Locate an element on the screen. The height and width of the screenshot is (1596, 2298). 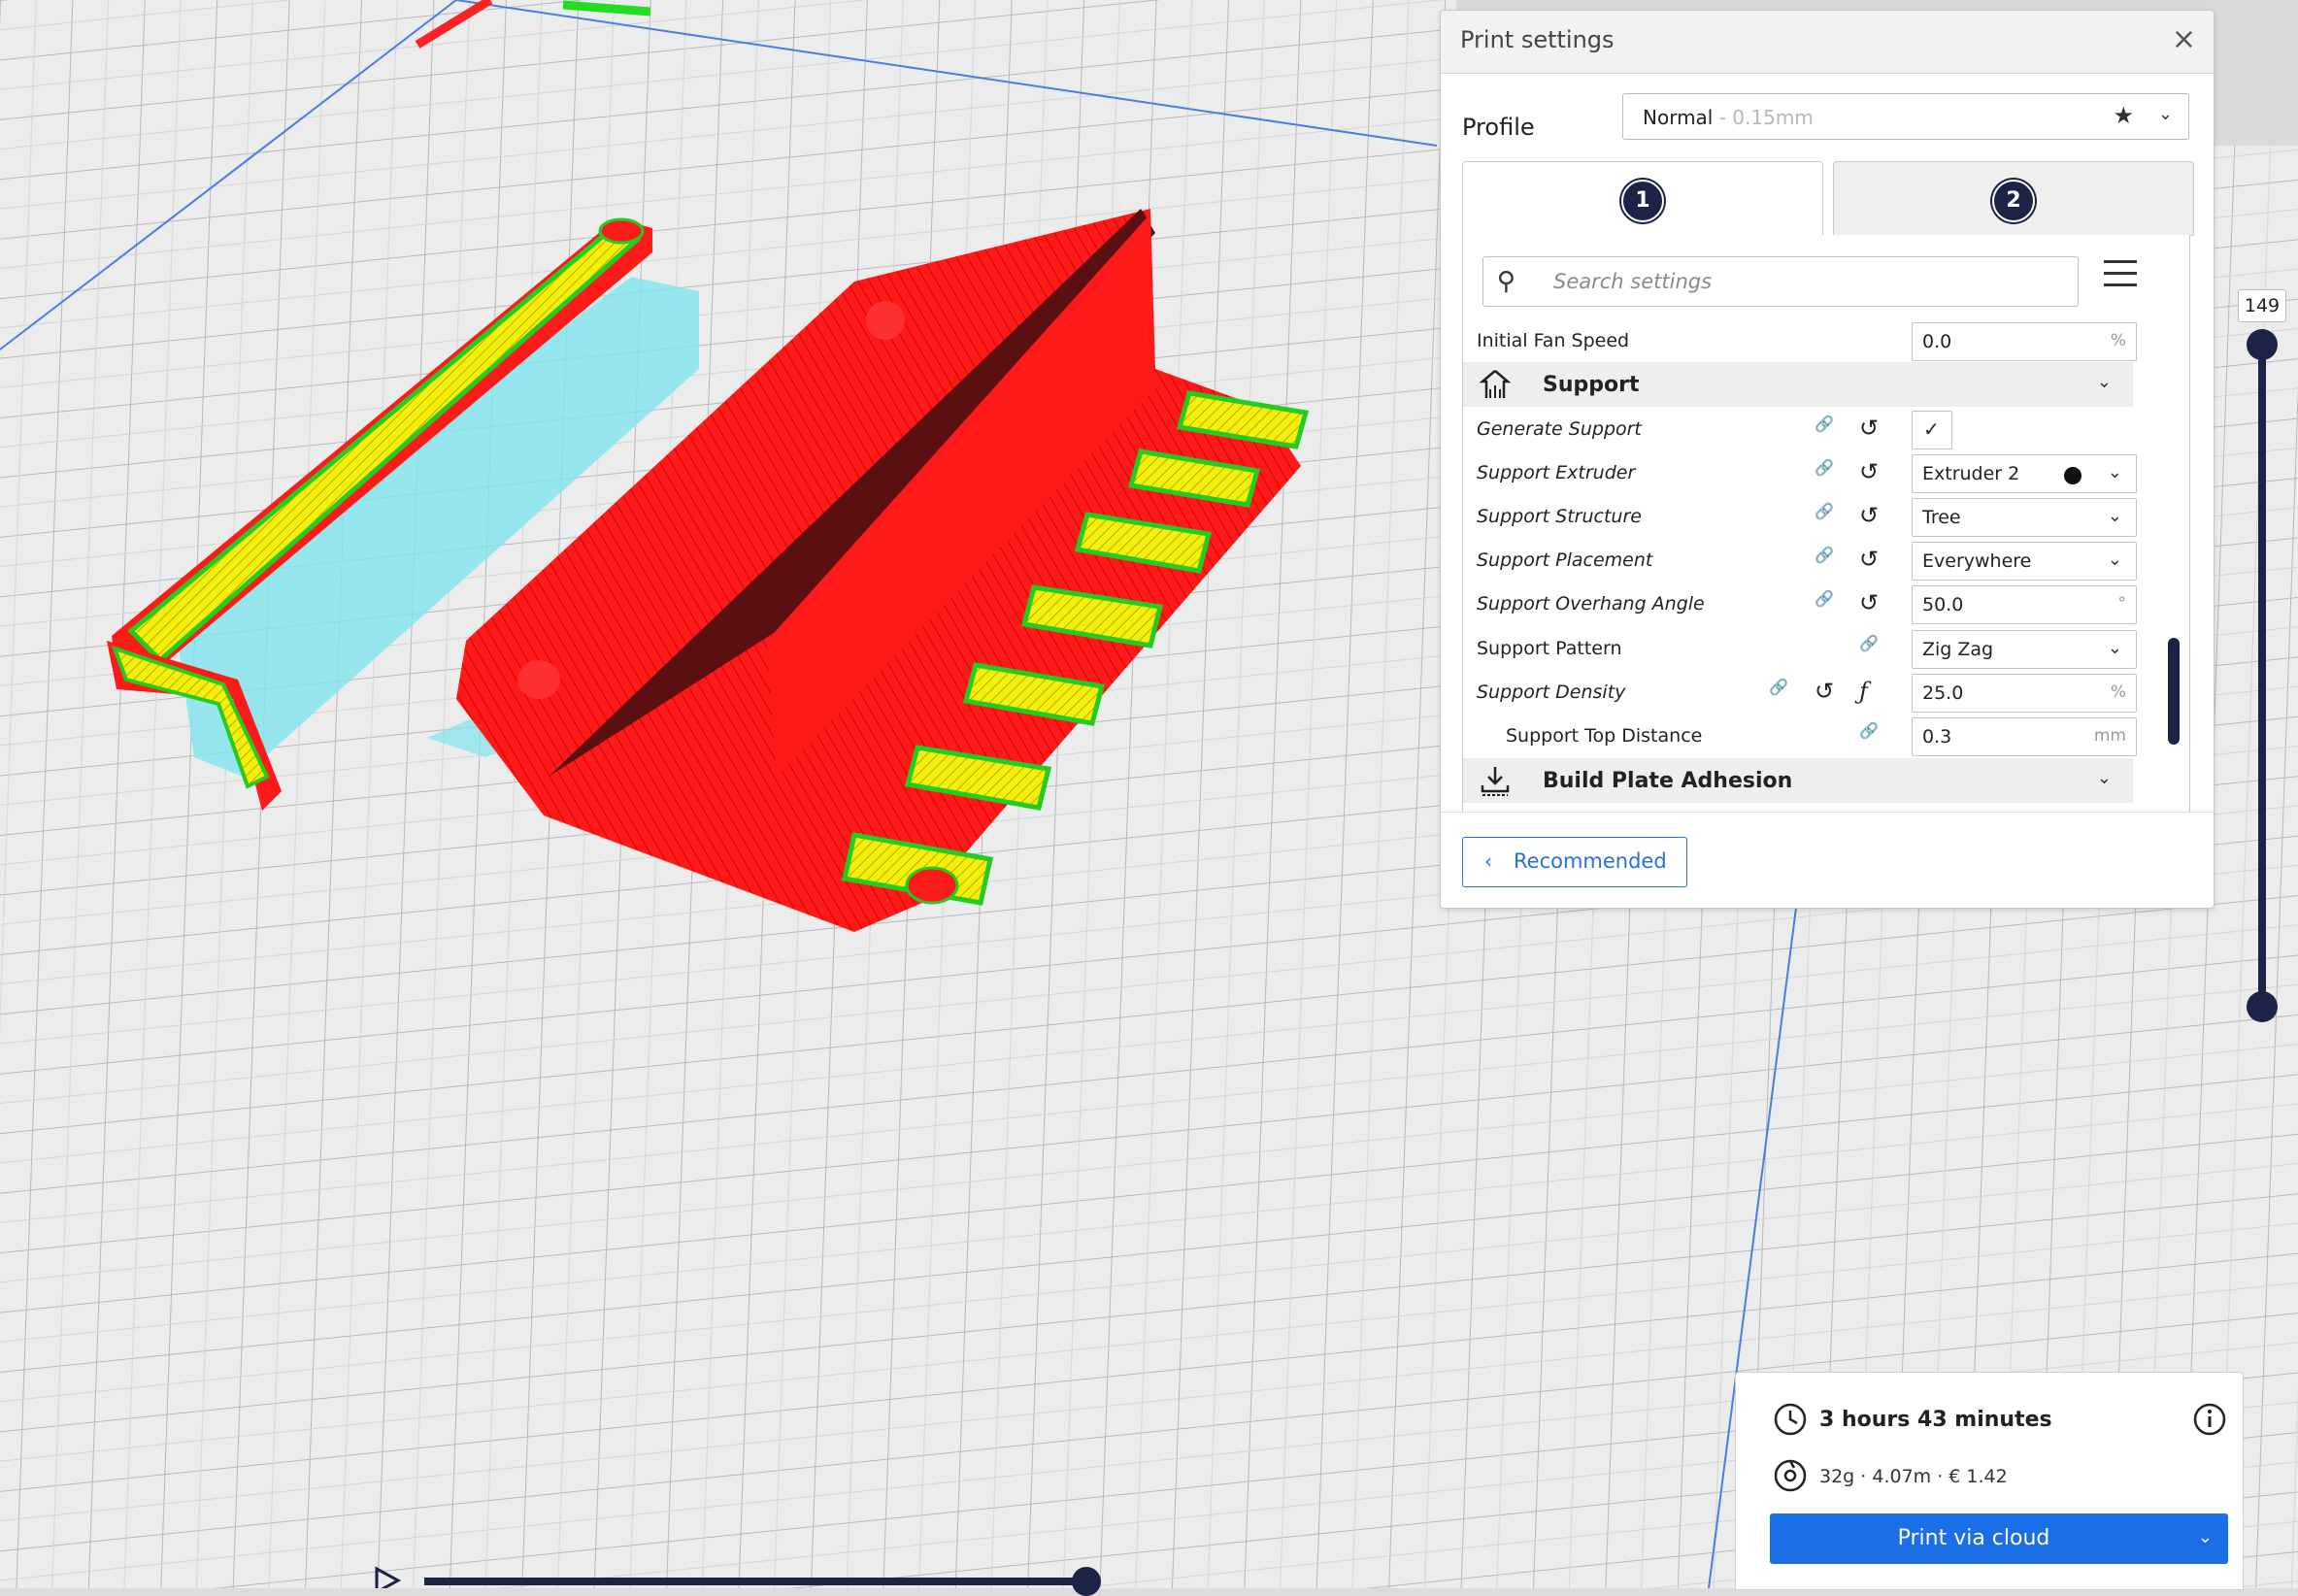
layer-slider-bottom-handle is located at coordinates (2262, 1006).